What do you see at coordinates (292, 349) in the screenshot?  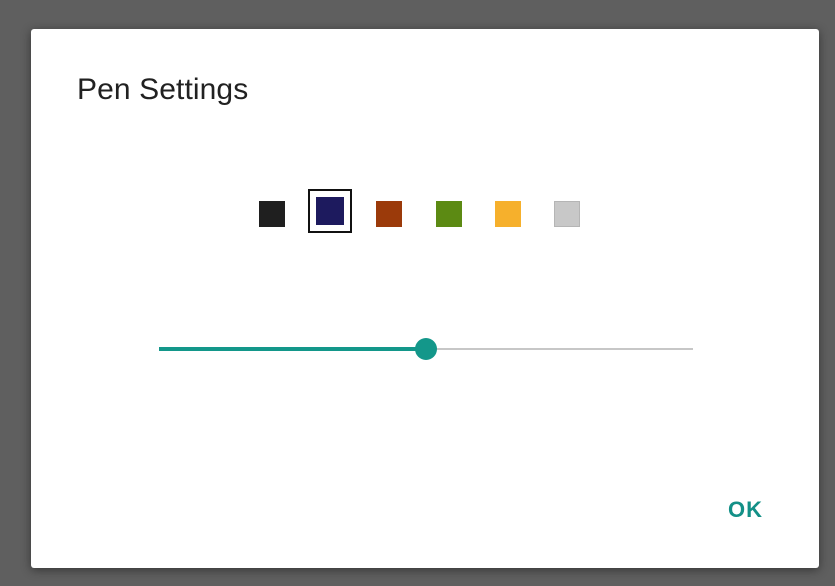 I see `slider-fill` at bounding box center [292, 349].